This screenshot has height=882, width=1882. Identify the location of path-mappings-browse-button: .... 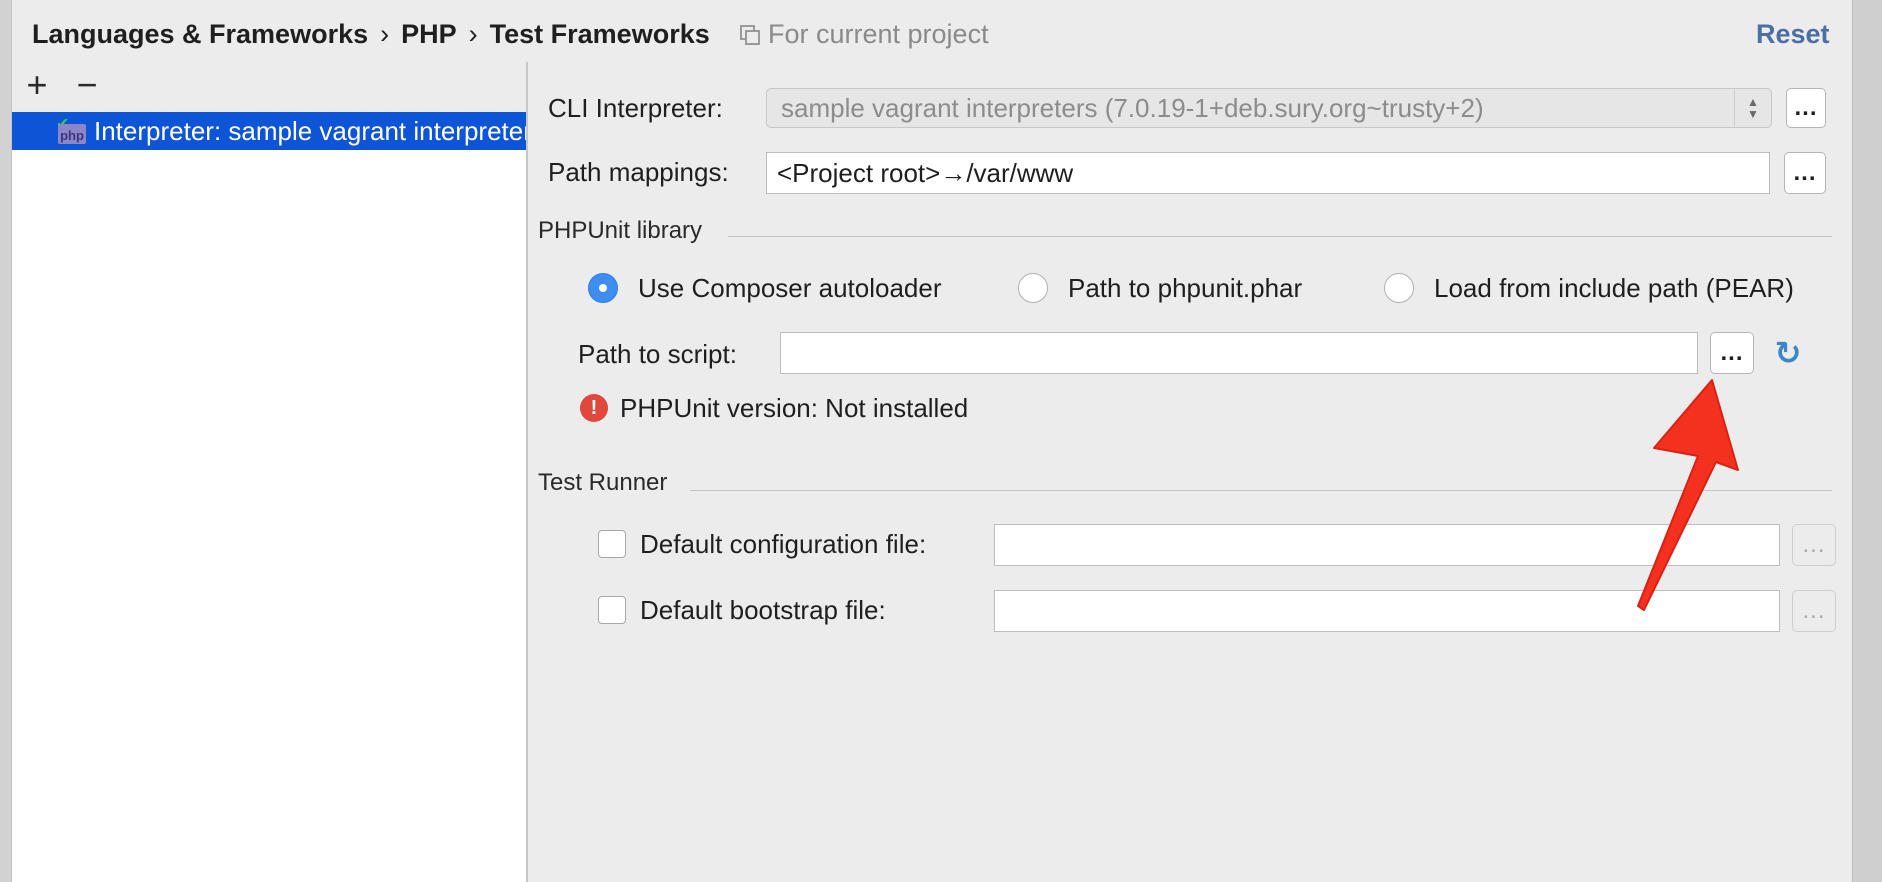
(1805, 173).